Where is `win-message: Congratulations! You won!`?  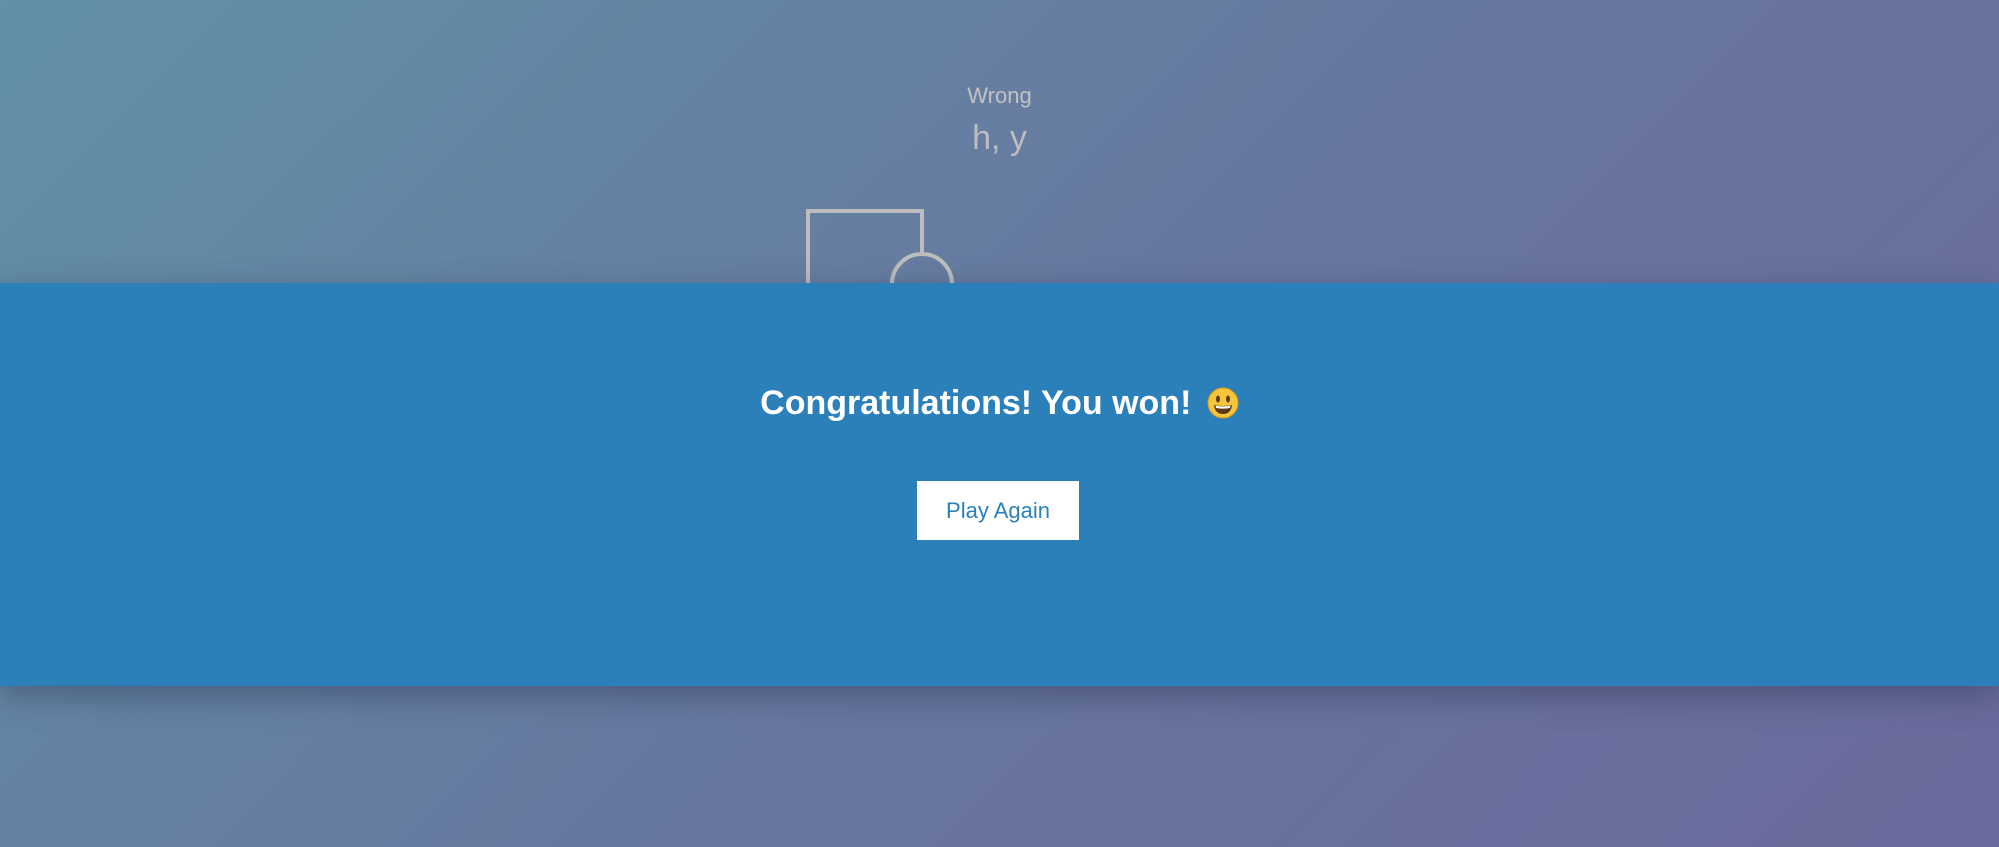 win-message: Congratulations! You won! is located at coordinates (999, 405).